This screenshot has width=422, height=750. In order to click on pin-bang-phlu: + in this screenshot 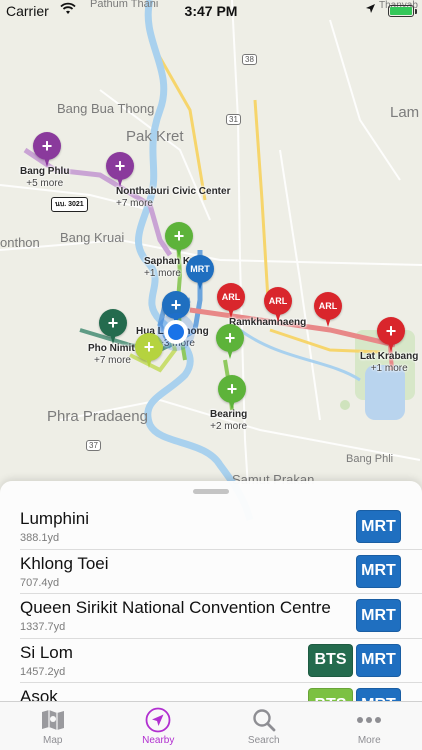, I will do `click(47, 150)`.